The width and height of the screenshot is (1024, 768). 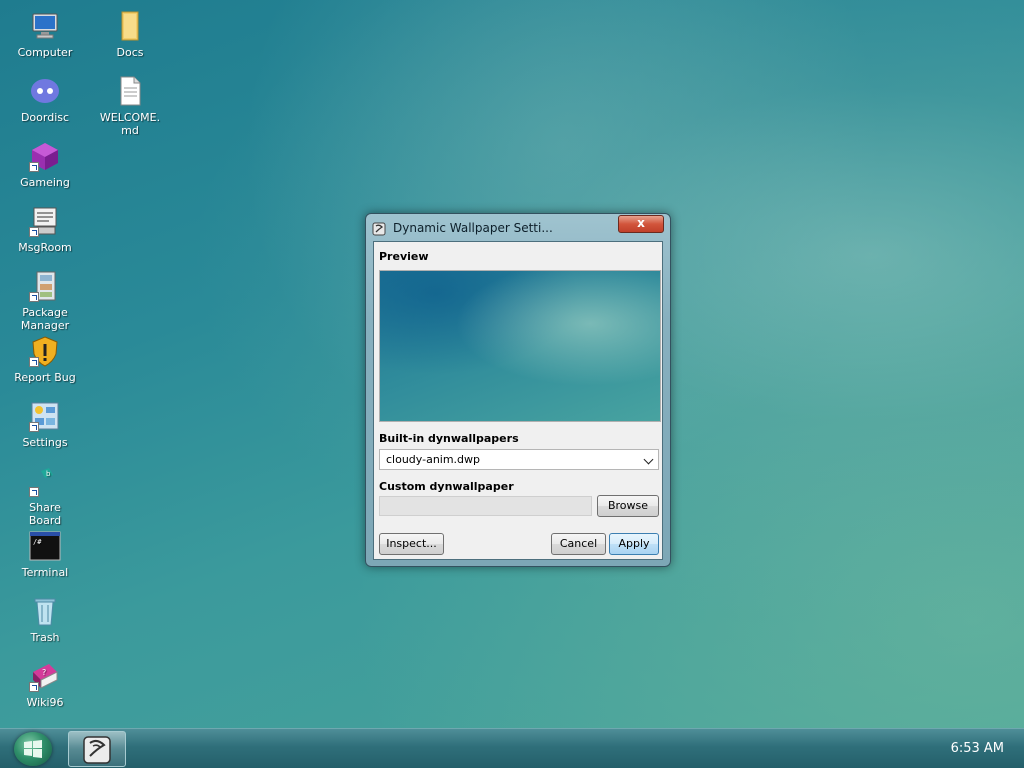 I want to click on desktop-icon-msgroom: MsgRoom, so click(x=45, y=229).